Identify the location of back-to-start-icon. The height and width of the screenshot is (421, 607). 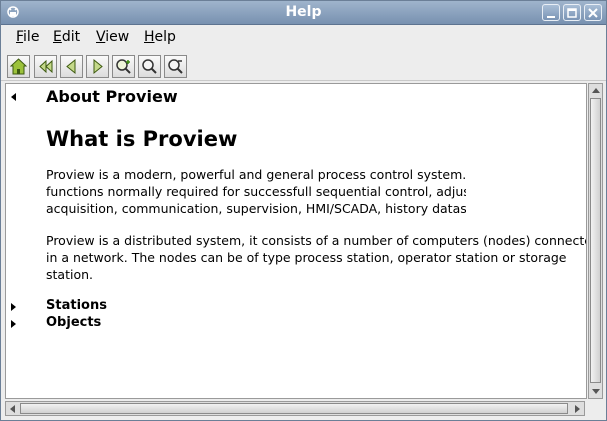
(46, 66).